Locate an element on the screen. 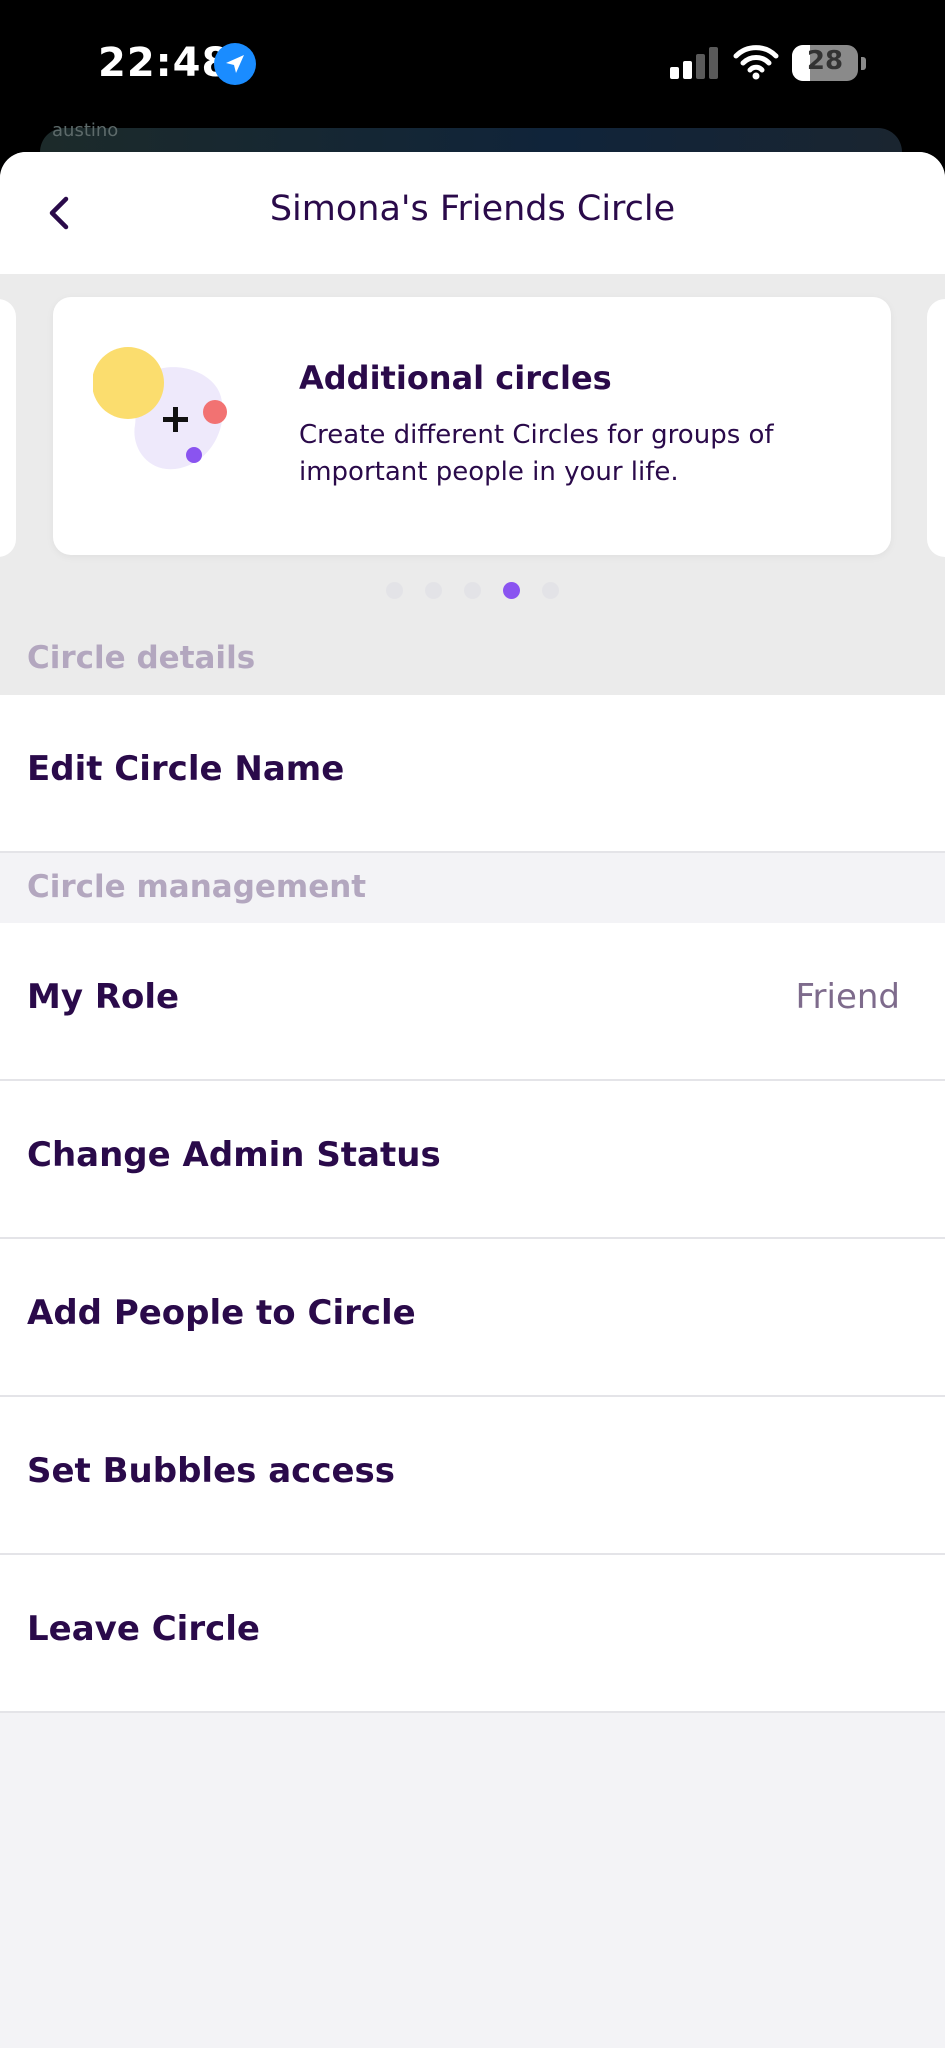 The image size is (945, 2048). edit-circle-name-label: Edit Circle Name is located at coordinates (186, 769).